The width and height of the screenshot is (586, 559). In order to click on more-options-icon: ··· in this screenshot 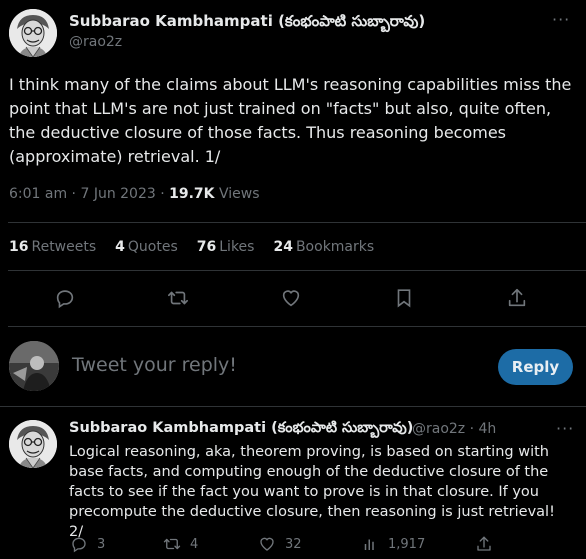, I will do `click(561, 19)`.